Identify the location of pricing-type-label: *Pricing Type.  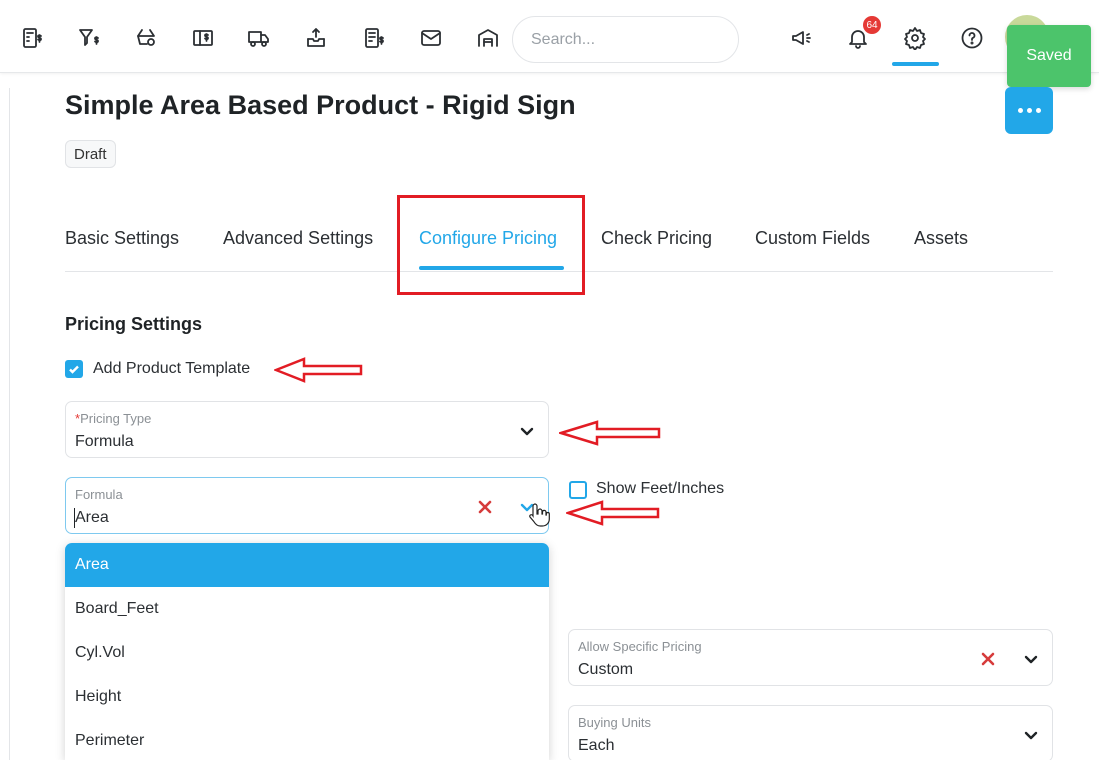
(113, 418).